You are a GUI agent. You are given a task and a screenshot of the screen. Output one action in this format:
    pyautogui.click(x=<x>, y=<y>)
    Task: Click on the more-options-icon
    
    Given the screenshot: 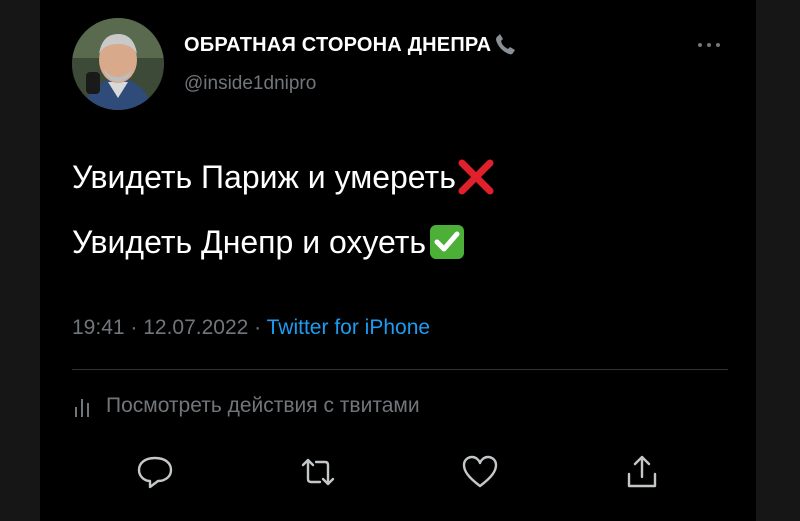 What is the action you would take?
    pyautogui.click(x=709, y=44)
    